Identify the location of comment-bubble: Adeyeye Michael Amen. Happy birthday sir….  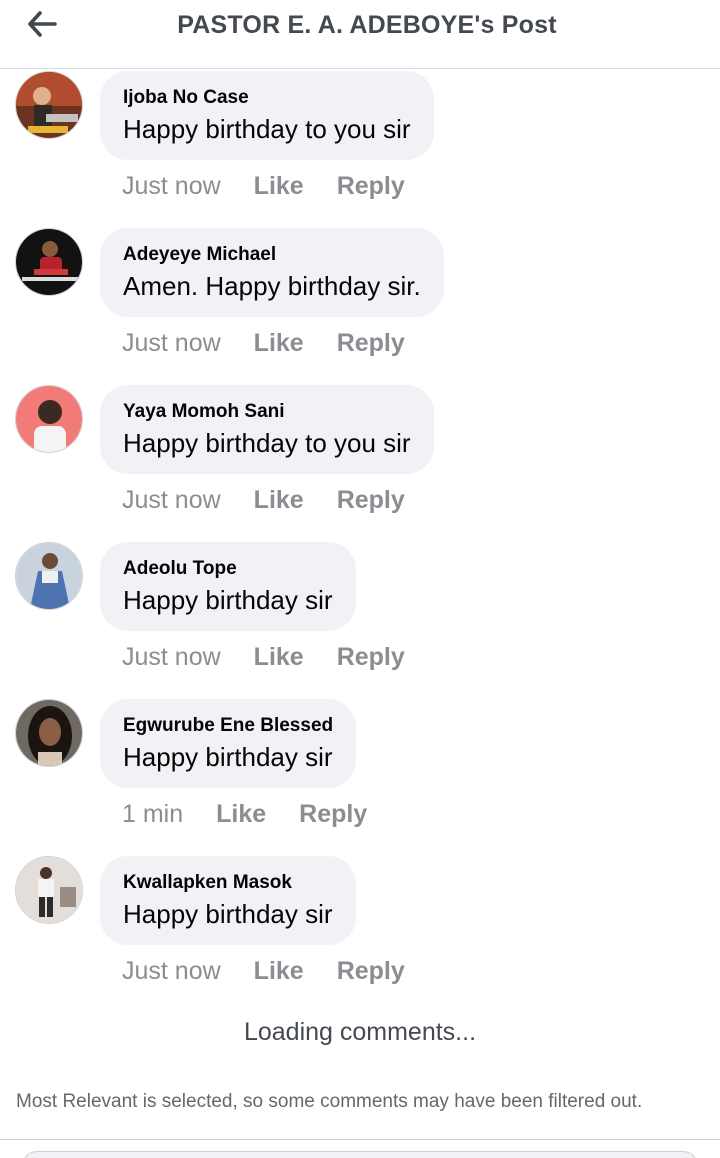
(272, 272).